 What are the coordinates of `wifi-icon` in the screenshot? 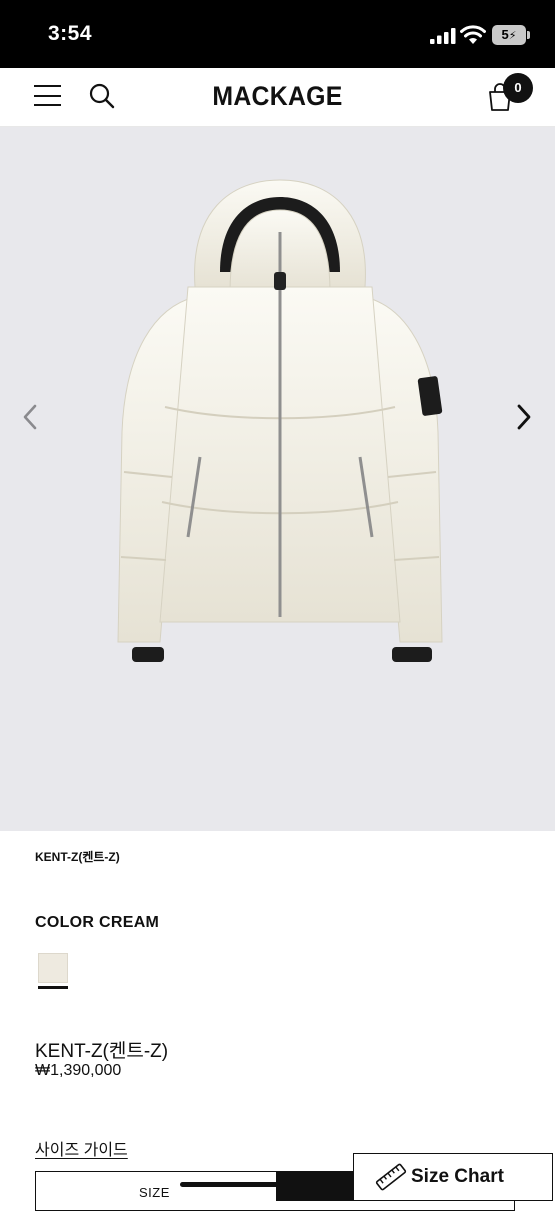 It's located at (473, 34).